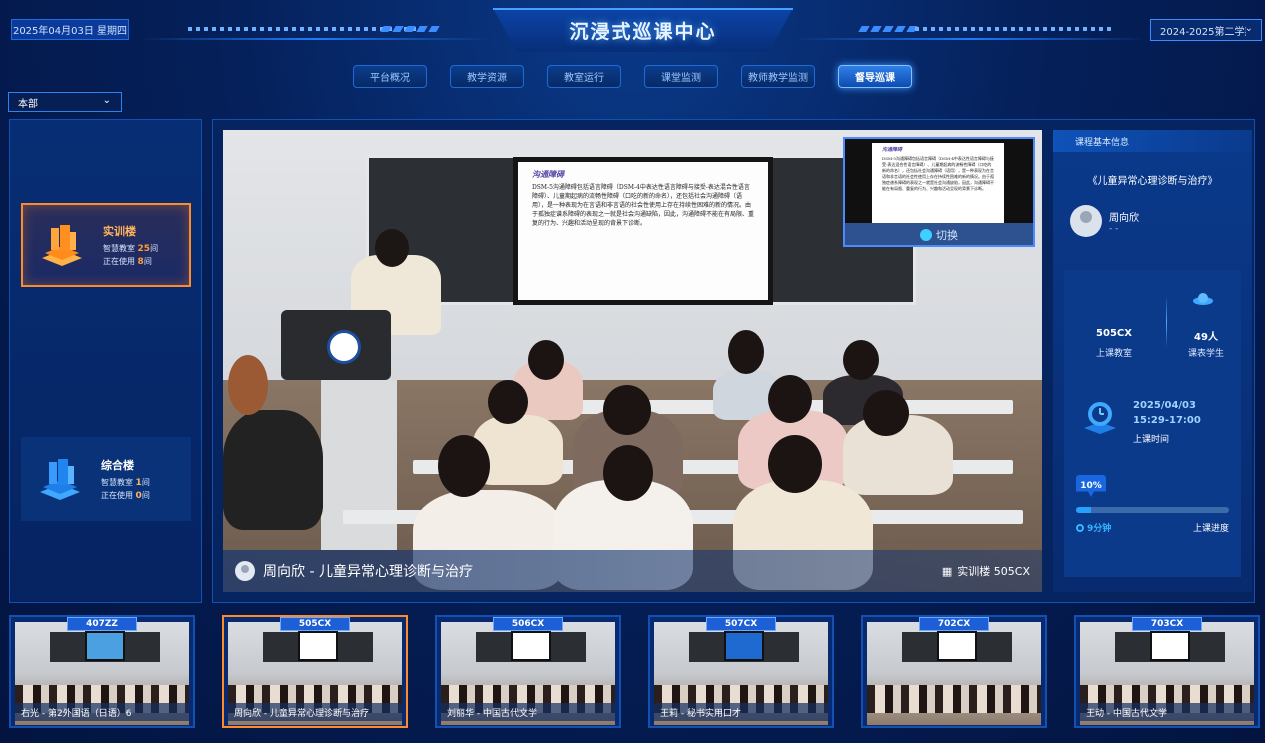 The image size is (1265, 743). I want to click on students-label: 课表学生, so click(1205, 354).